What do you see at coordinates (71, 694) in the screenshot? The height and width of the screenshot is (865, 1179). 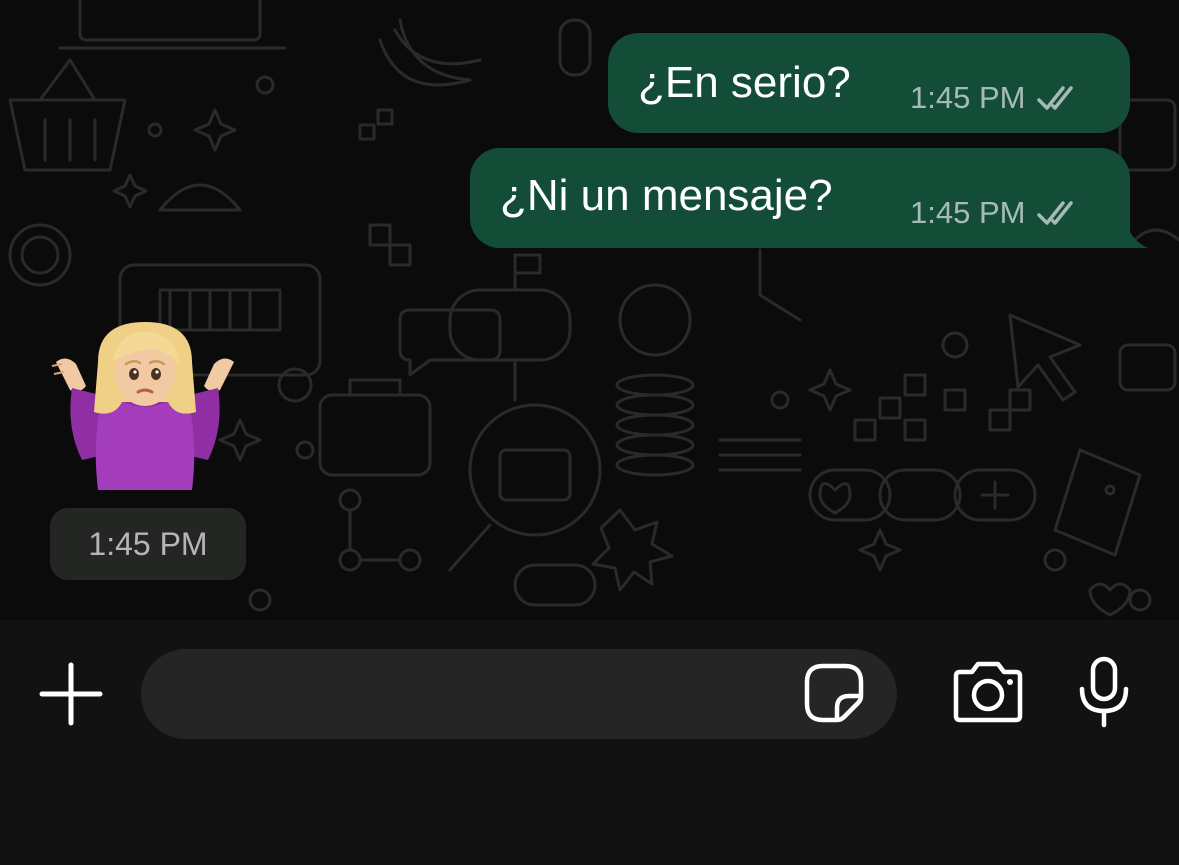 I see `plus-icon` at bounding box center [71, 694].